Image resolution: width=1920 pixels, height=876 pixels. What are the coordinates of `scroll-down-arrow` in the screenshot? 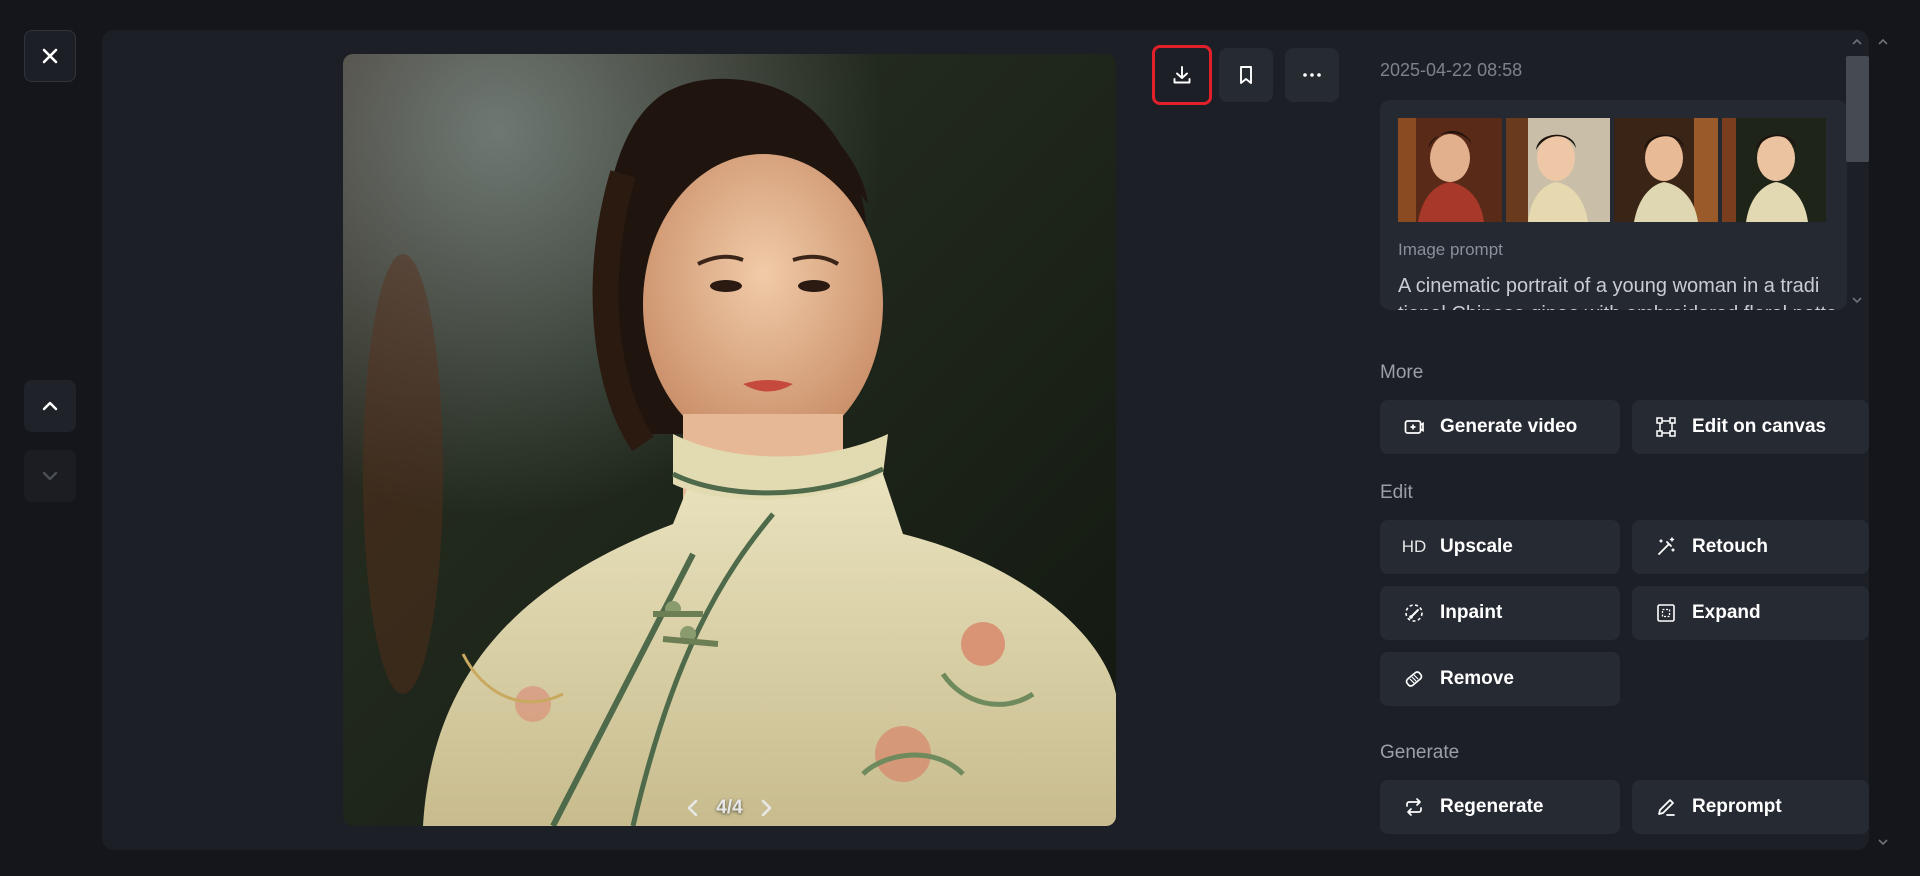 It's located at (1883, 842).